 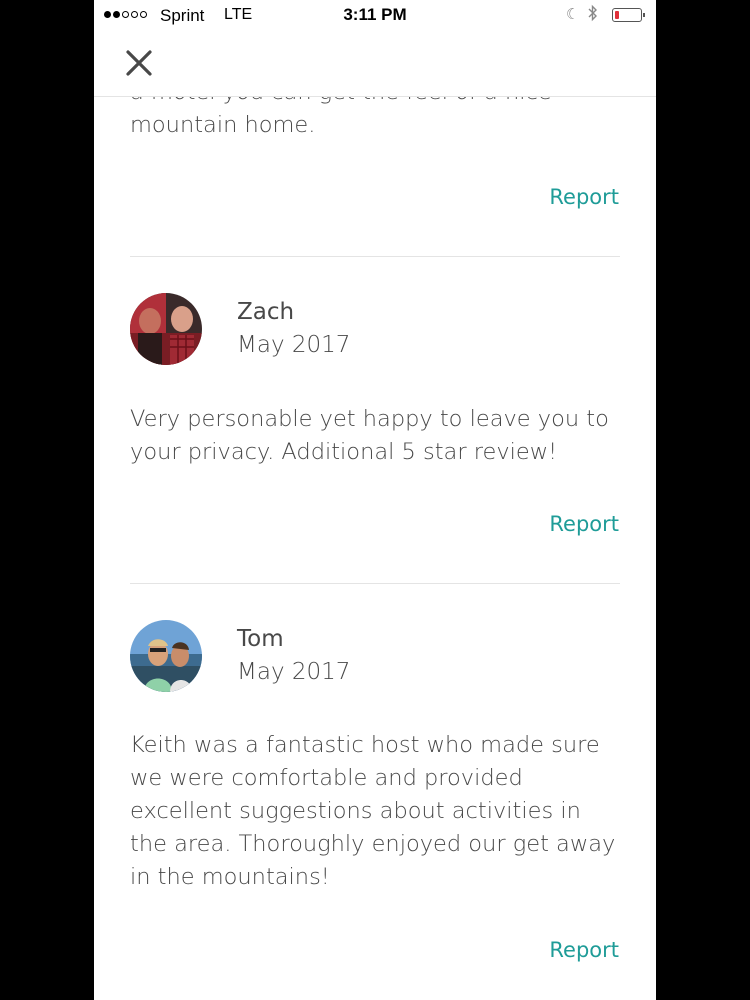 What do you see at coordinates (266, 312) in the screenshot?
I see `reviewer-name: Zach` at bounding box center [266, 312].